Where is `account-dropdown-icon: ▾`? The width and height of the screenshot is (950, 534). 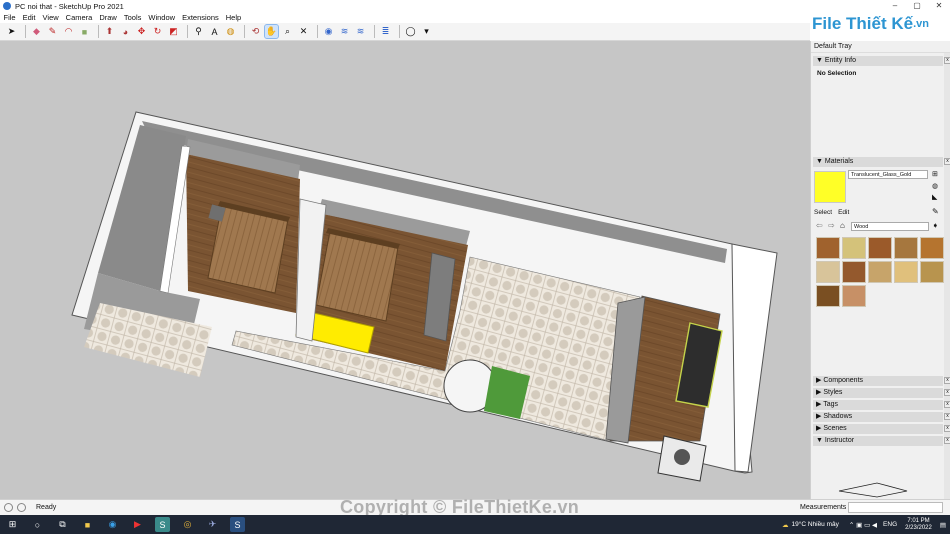
account-dropdown-icon: ▾ is located at coordinates (426, 31).